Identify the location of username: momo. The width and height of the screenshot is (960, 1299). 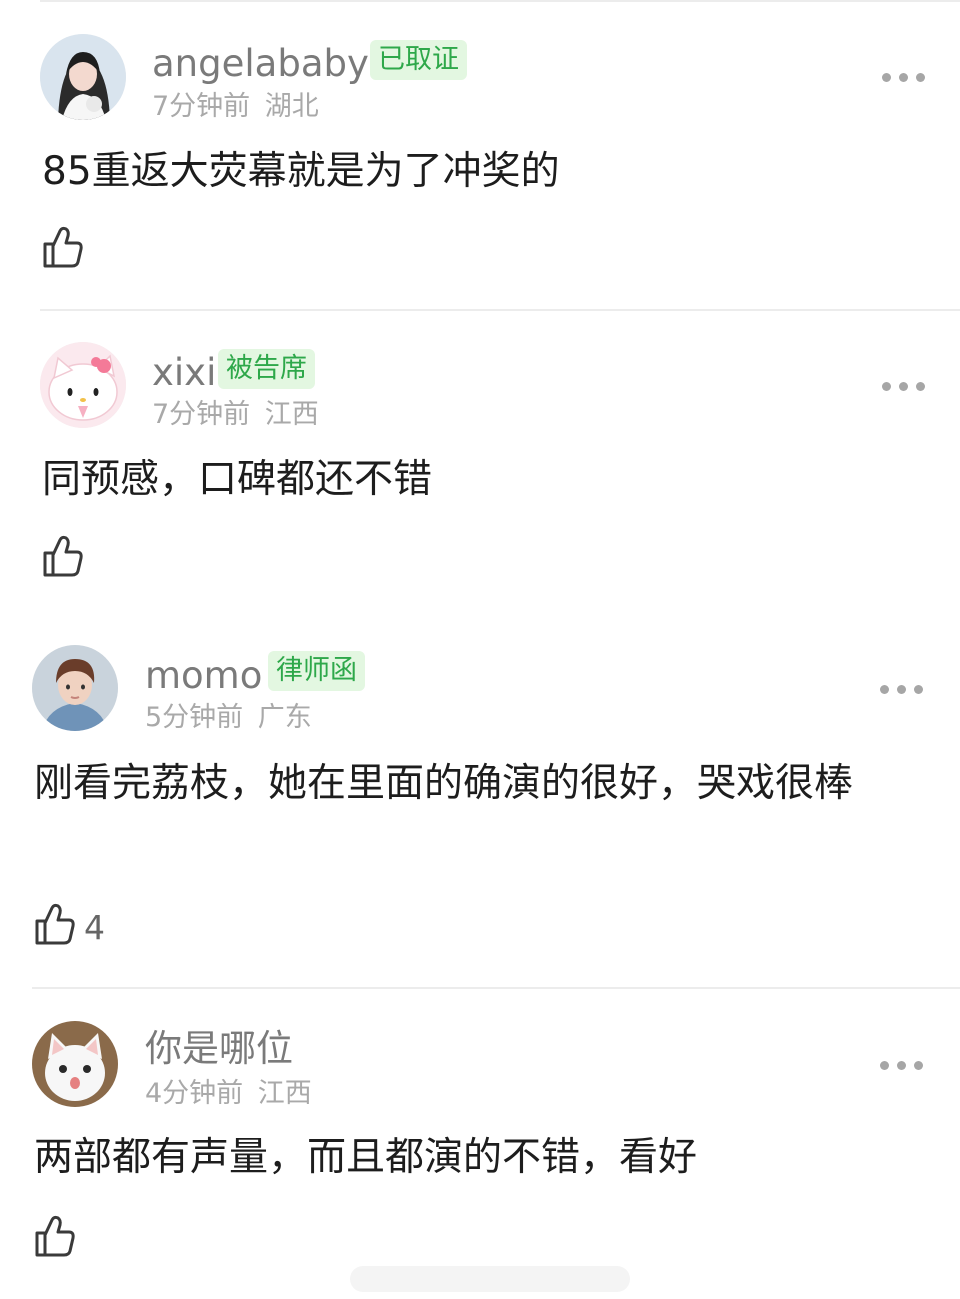
(203, 675).